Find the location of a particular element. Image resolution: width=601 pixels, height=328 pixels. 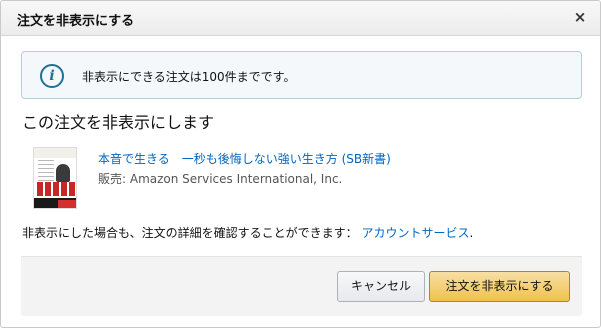

info-alert: i 非表示にできる注文は100件までです。 is located at coordinates (301, 75).